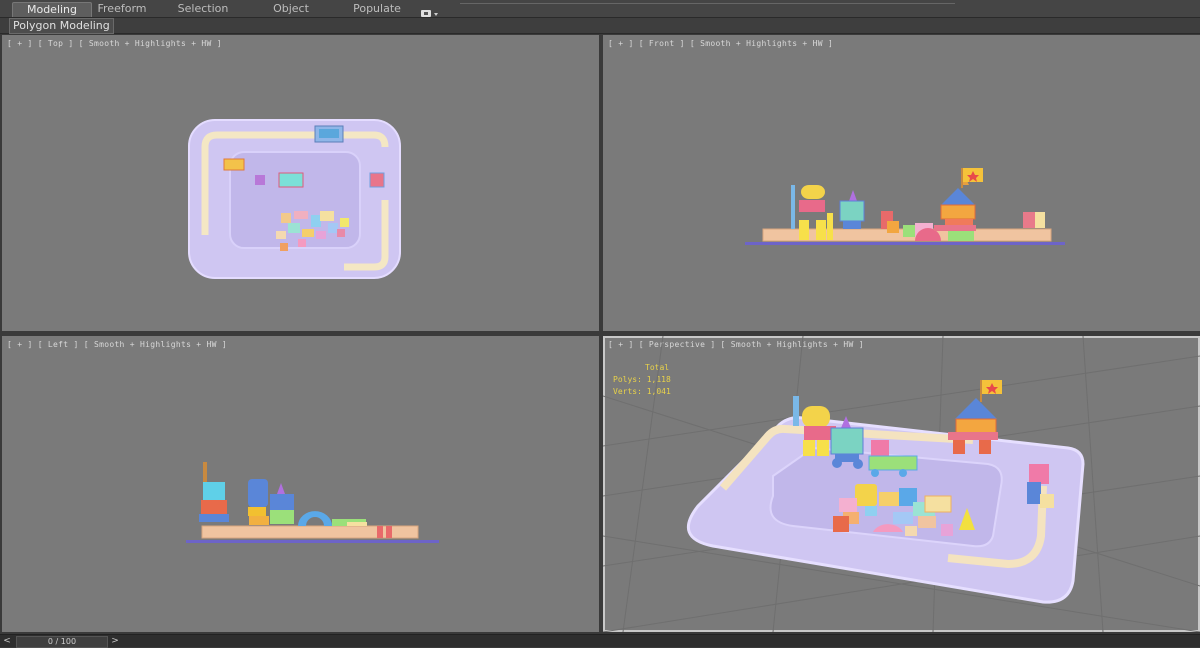 The width and height of the screenshot is (1200, 648). I want to click on time-slider: 0 / 100, so click(62, 642).